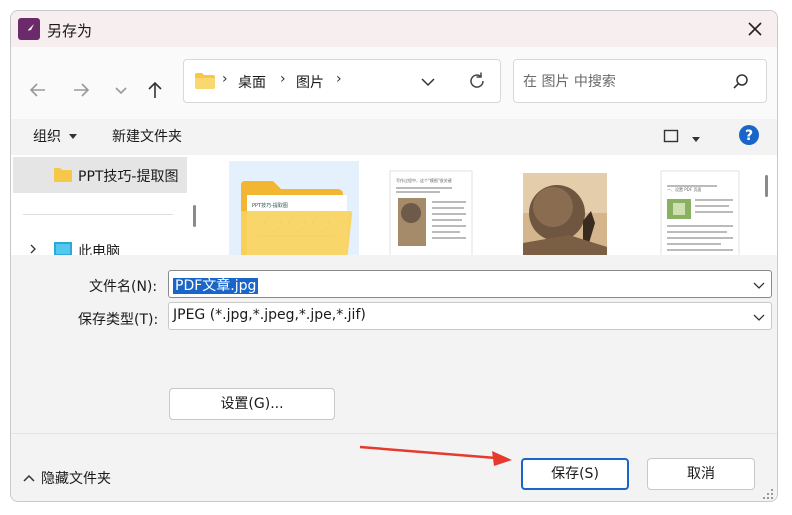  Describe the element at coordinates (155, 90) in the screenshot. I see `up-arrow-icon` at that location.